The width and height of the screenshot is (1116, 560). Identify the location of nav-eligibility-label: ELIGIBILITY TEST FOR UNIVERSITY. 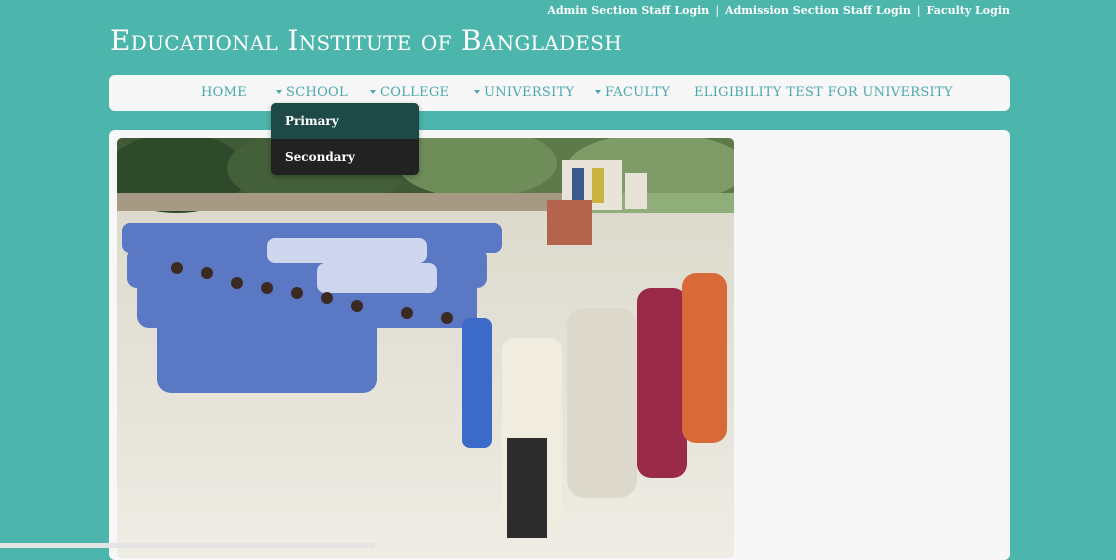
(823, 92).